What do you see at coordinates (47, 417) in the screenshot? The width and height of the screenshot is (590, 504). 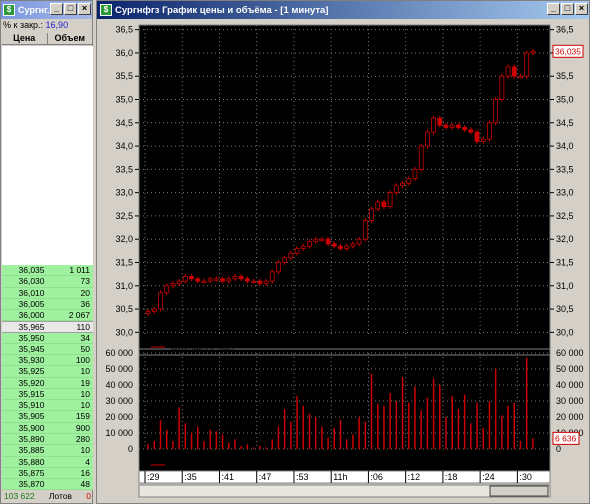 I see `order-book-row: 35,905 159` at bounding box center [47, 417].